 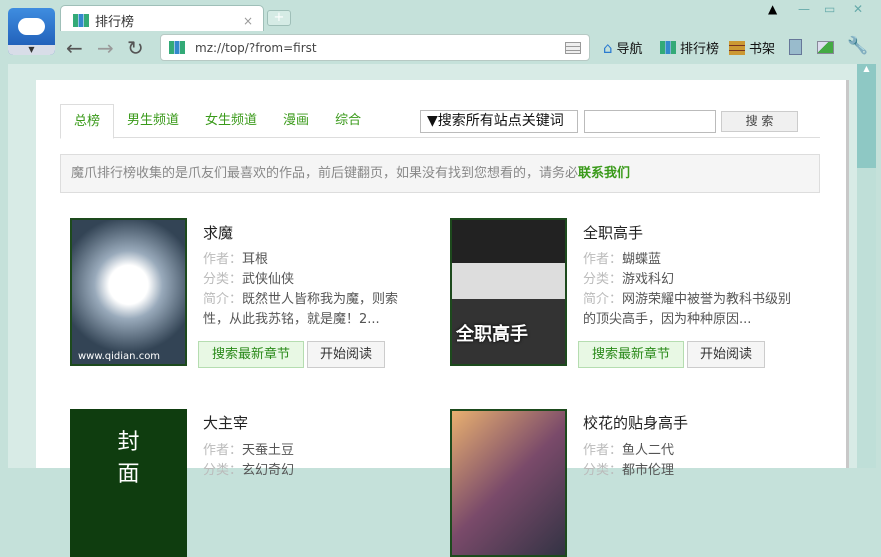 What do you see at coordinates (762, 49) in the screenshot?
I see `bookmark-label: 书架` at bounding box center [762, 49].